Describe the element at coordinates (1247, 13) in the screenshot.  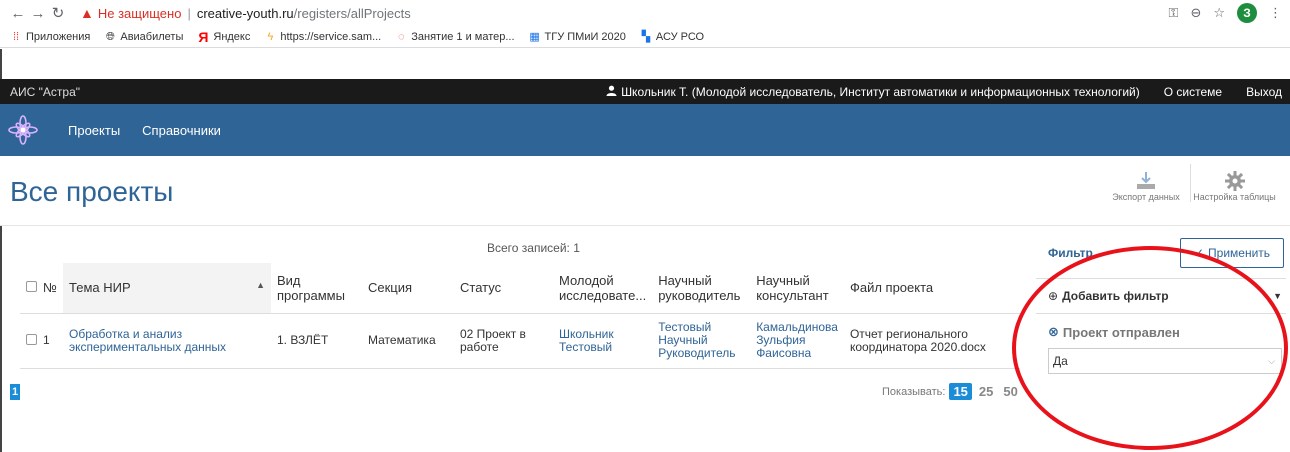
I see `profile-avatar: З` at that location.